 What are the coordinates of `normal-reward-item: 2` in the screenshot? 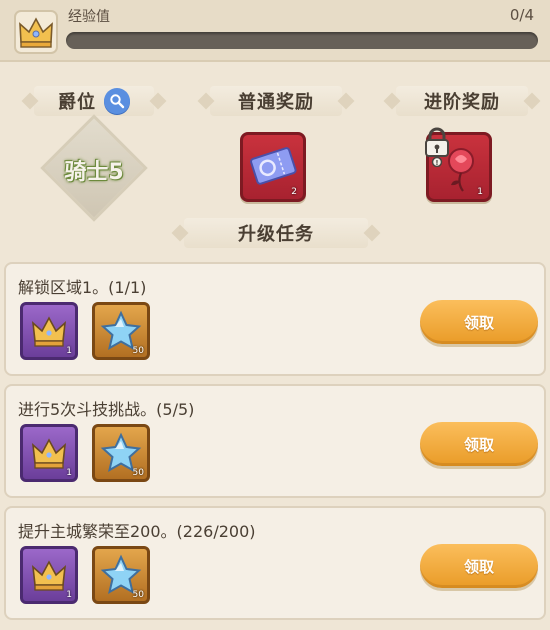 It's located at (273, 167).